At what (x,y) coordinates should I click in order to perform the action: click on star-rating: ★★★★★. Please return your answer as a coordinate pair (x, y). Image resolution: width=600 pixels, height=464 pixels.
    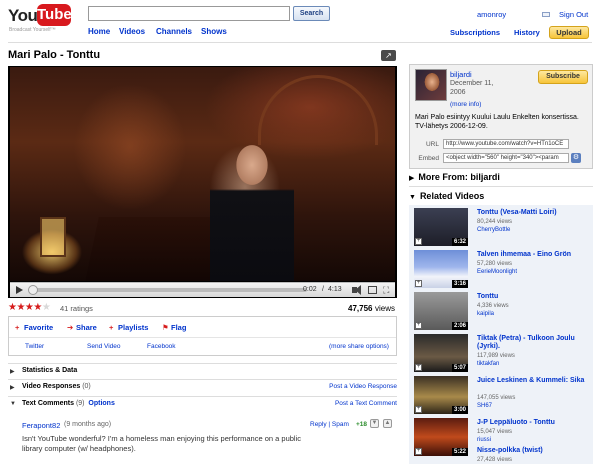
    Looking at the image, I should click on (29, 307).